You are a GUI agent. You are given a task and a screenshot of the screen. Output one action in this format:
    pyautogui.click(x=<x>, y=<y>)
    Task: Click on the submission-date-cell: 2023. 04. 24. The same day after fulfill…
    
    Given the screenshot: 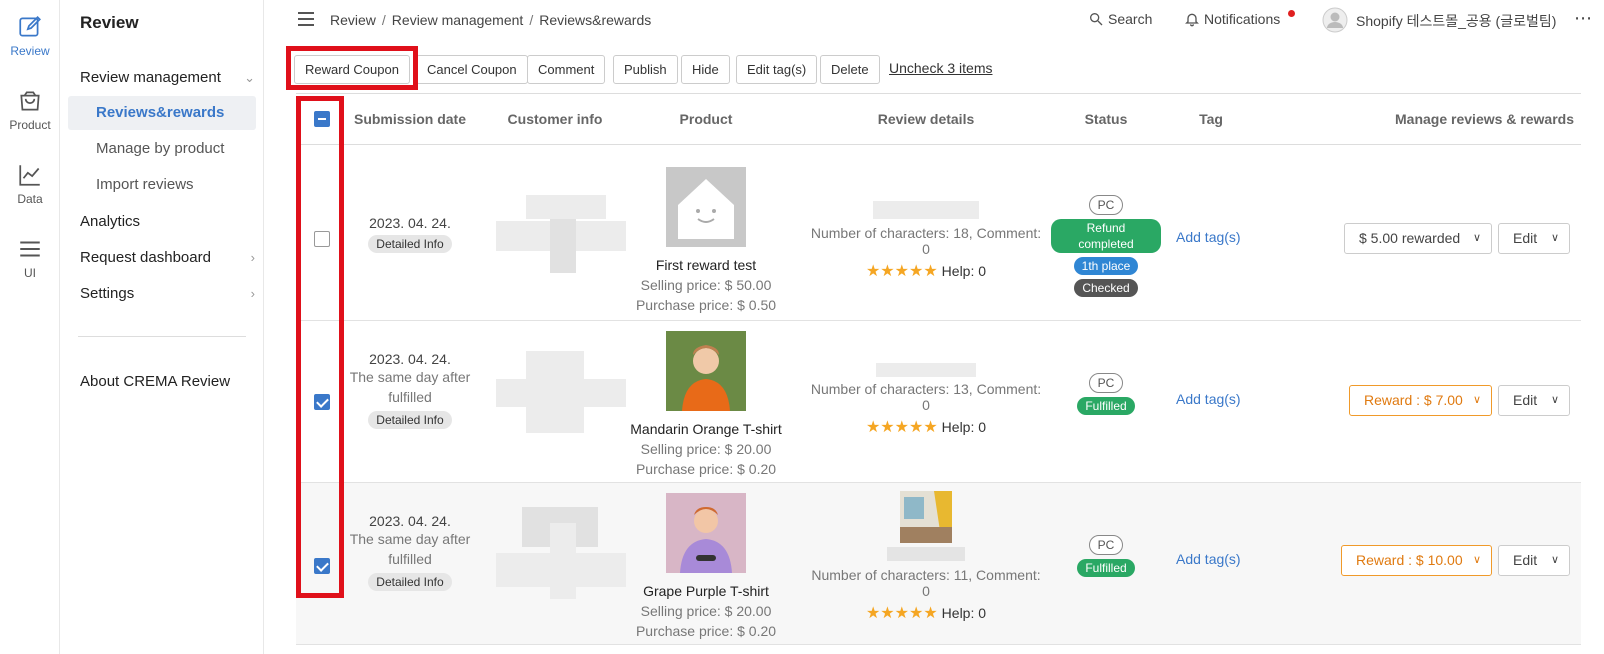 What is the action you would take?
    pyautogui.click(x=410, y=390)
    